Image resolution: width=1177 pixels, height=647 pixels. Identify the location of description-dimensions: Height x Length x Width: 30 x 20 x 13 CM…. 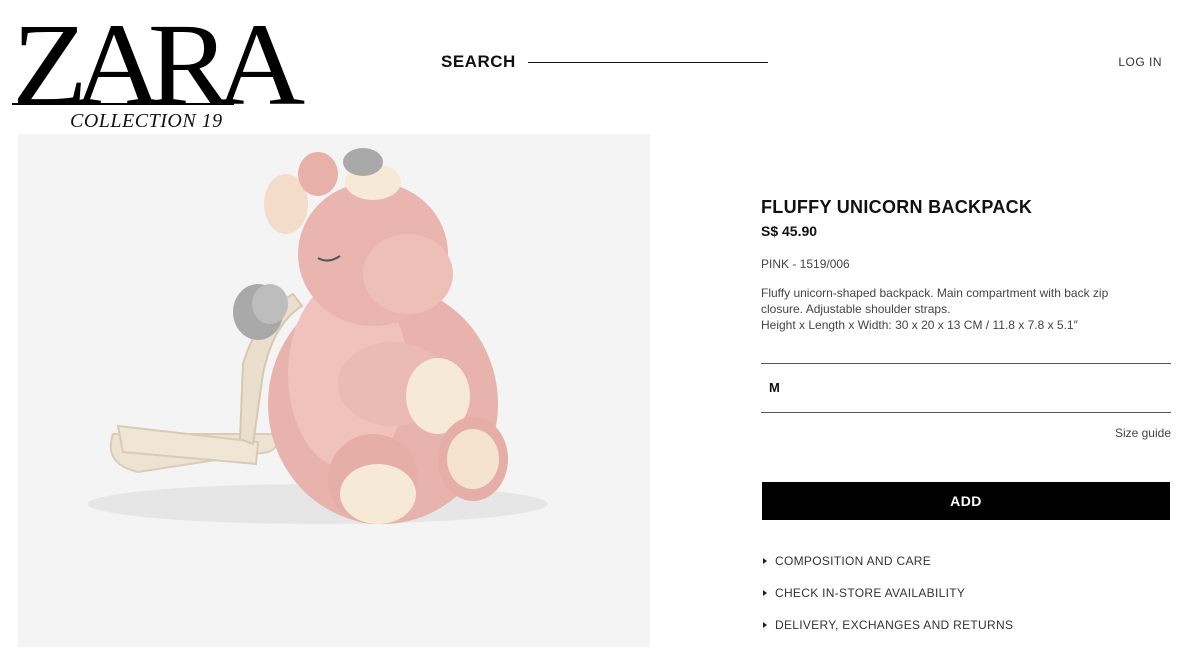
(919, 325).